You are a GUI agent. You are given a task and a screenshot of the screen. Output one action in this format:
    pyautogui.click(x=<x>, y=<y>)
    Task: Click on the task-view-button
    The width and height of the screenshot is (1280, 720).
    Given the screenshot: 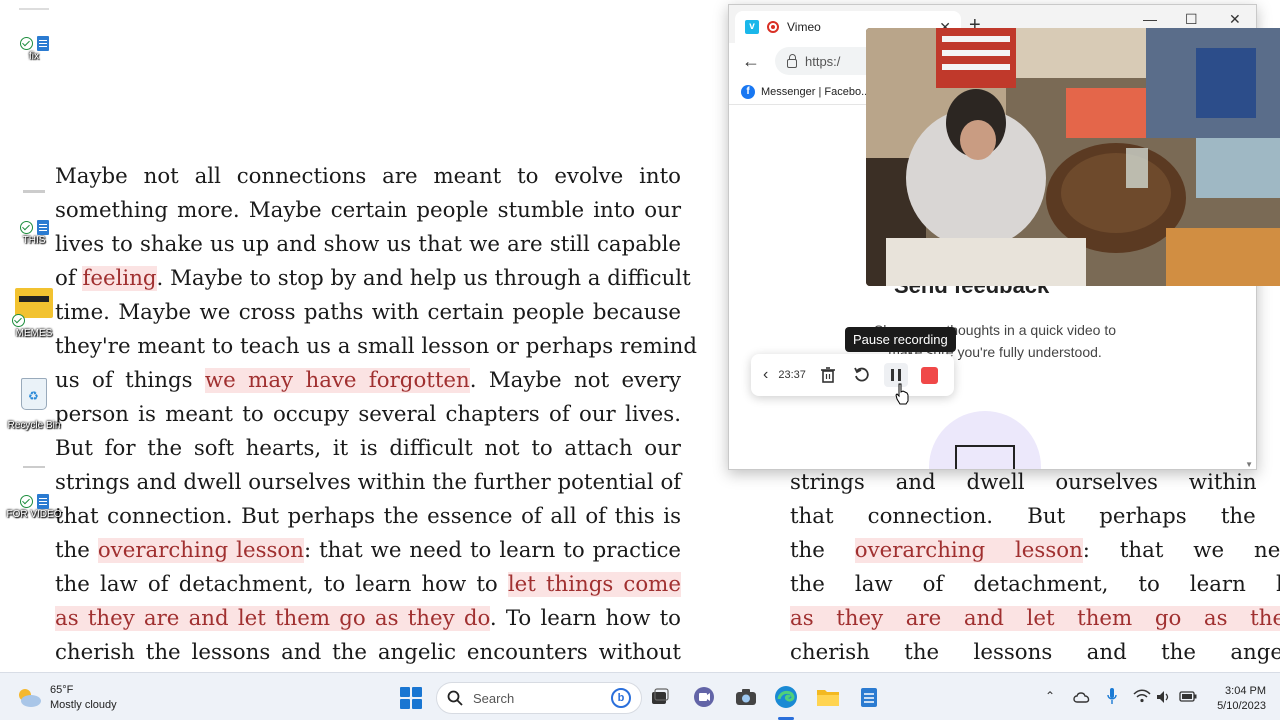 What is the action you would take?
    pyautogui.click(x=660, y=697)
    